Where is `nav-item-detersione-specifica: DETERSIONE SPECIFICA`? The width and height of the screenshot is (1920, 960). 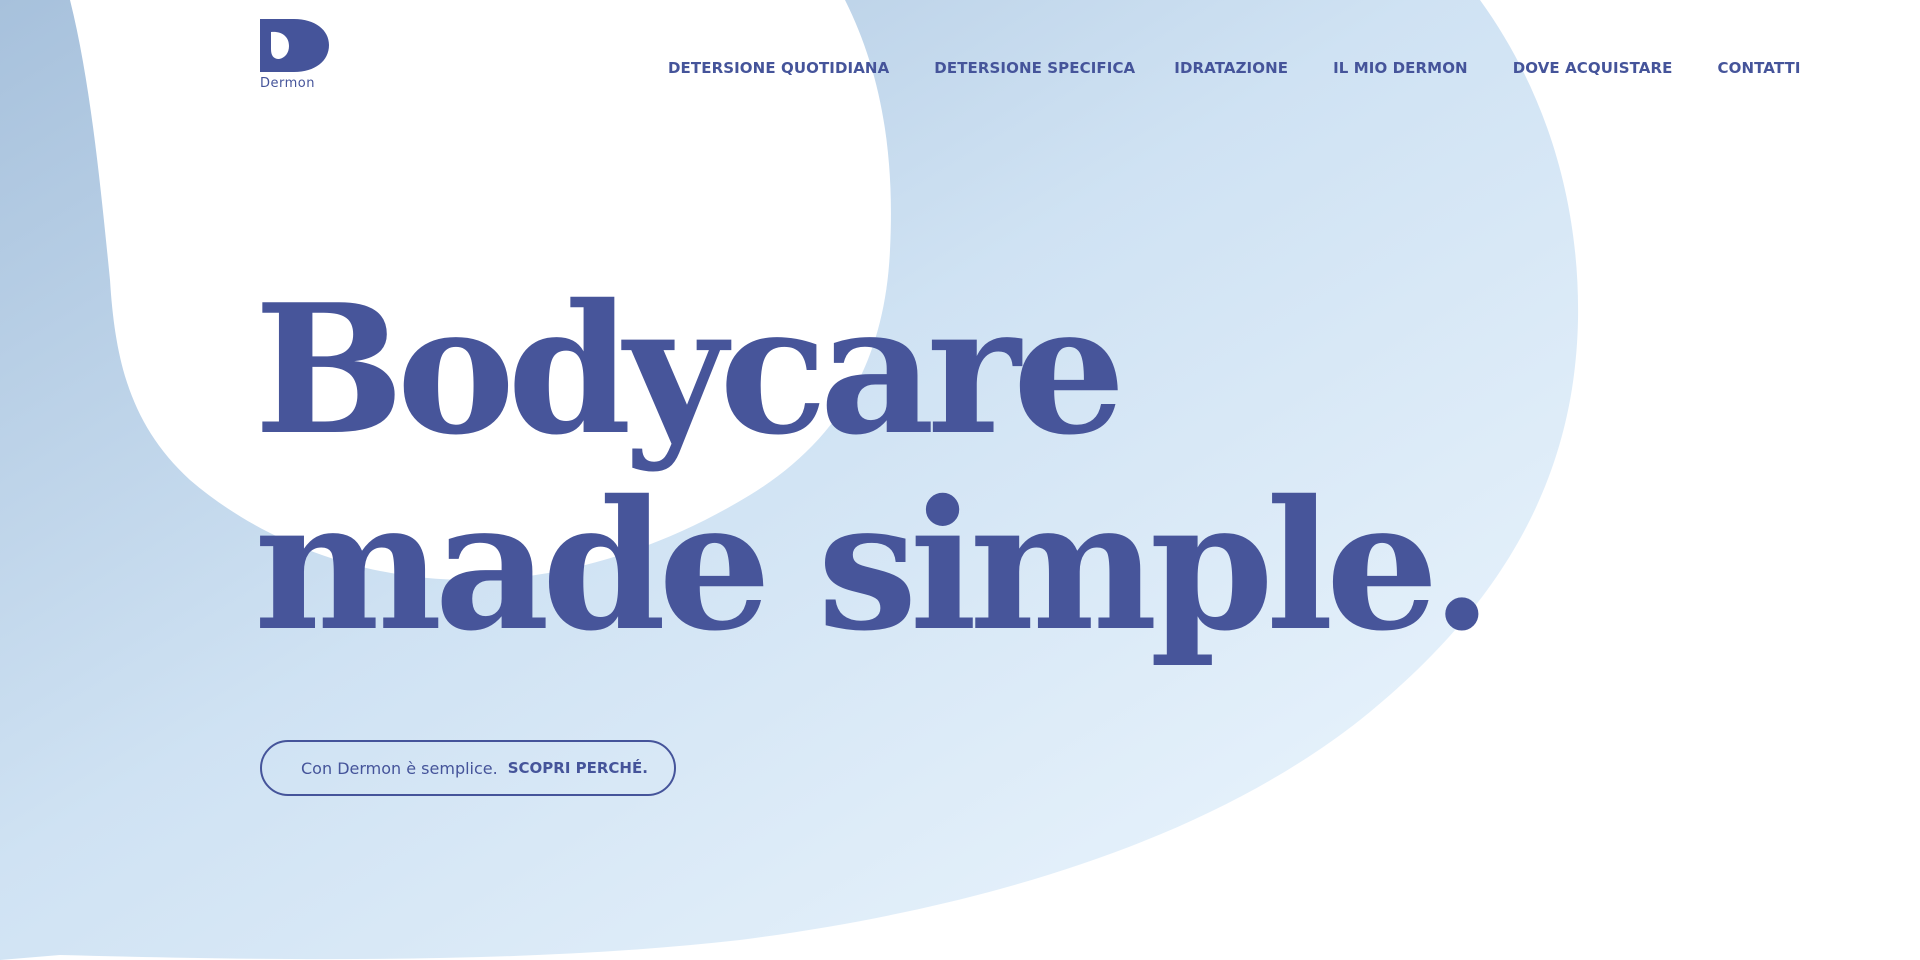
nav-item-detersione-specifica: DETERSIONE SPECIFICA is located at coordinates (1034, 68).